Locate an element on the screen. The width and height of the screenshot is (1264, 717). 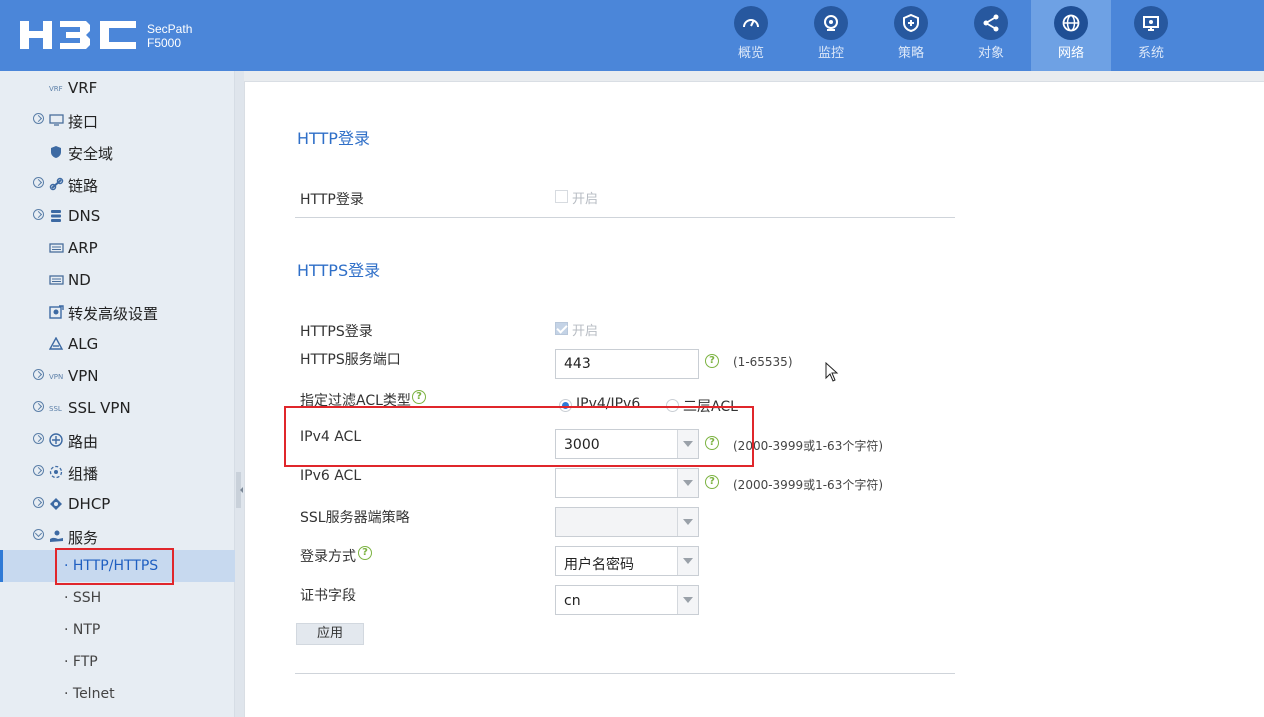
ipv6-acl-label: IPv6 ACL is located at coordinates (331, 476).